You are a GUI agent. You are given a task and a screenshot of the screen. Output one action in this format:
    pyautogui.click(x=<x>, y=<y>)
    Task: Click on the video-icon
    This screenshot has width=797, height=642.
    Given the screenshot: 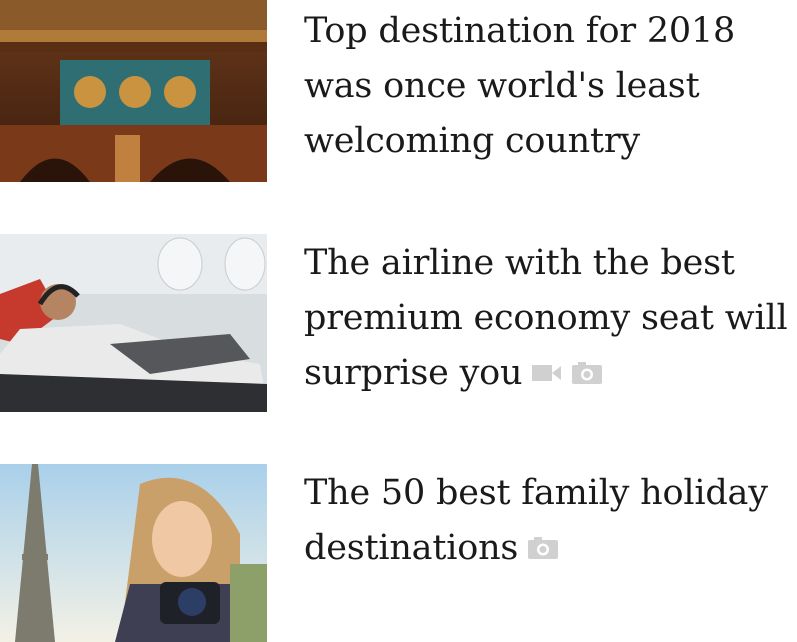 What is the action you would take?
    pyautogui.click(x=547, y=372)
    